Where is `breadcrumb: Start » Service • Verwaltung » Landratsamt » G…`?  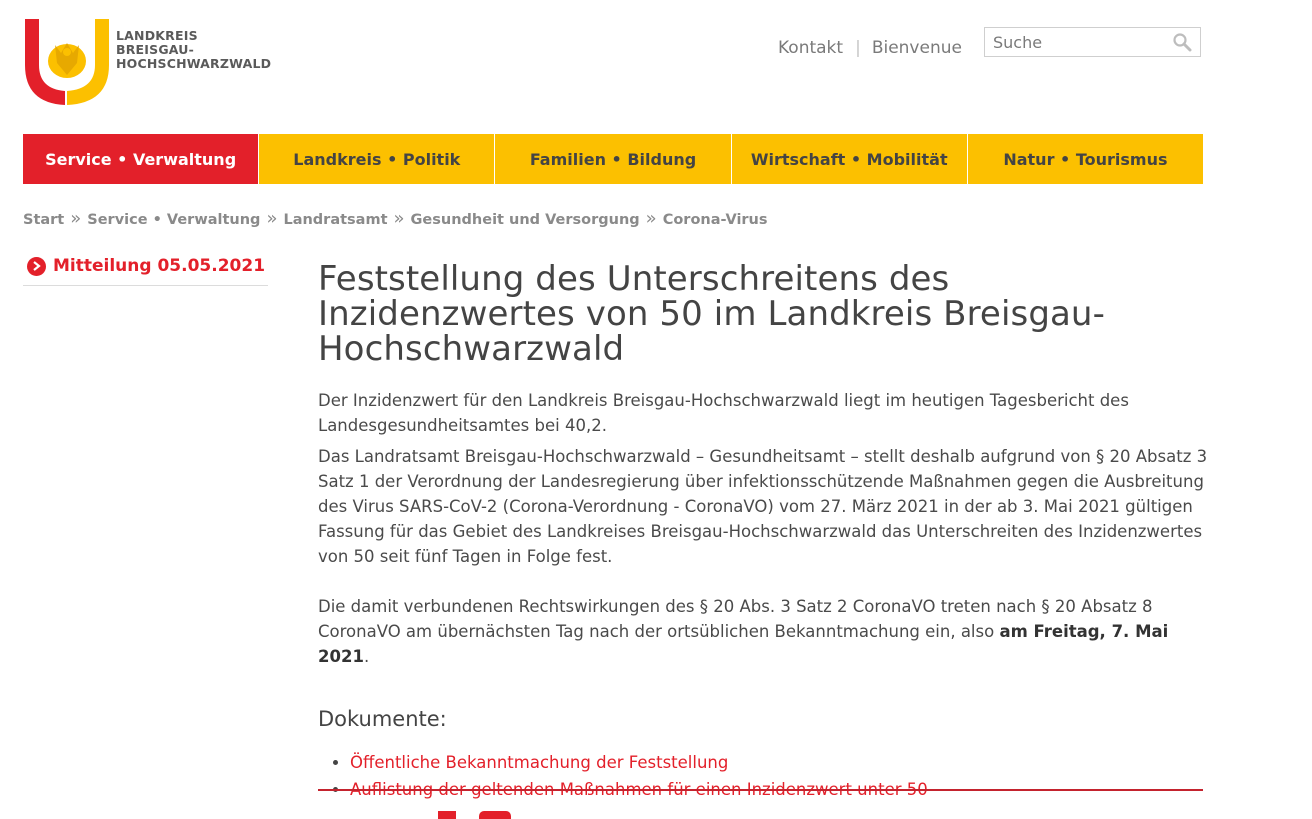
breadcrumb: Start » Service • Verwaltung » Landratsamt » G… is located at coordinates (395, 218).